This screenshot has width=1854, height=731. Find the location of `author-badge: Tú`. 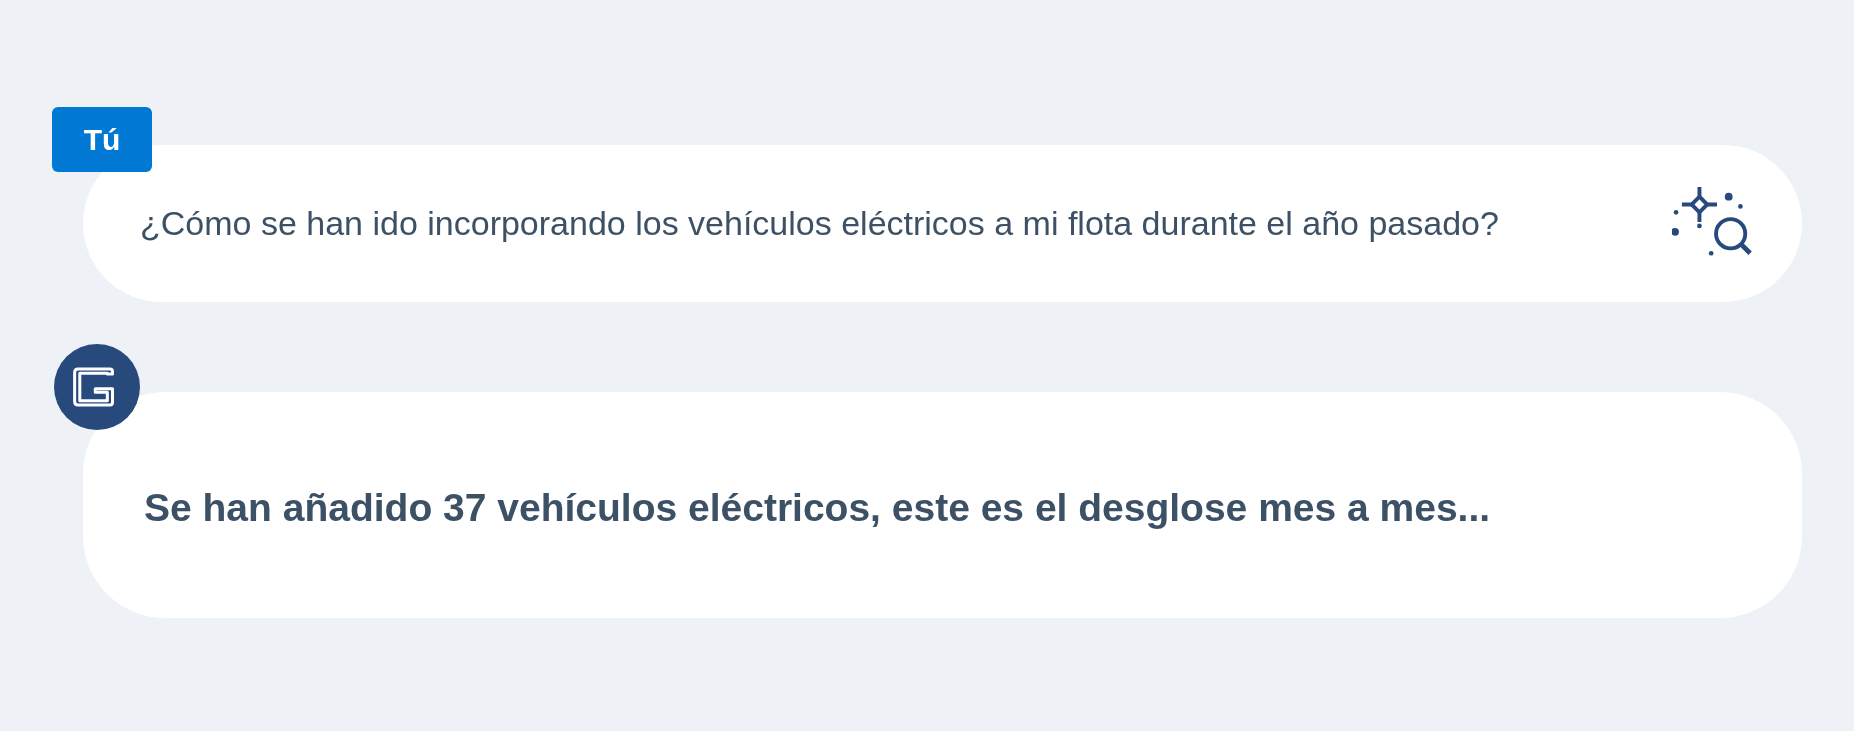

author-badge: Tú is located at coordinates (102, 139).